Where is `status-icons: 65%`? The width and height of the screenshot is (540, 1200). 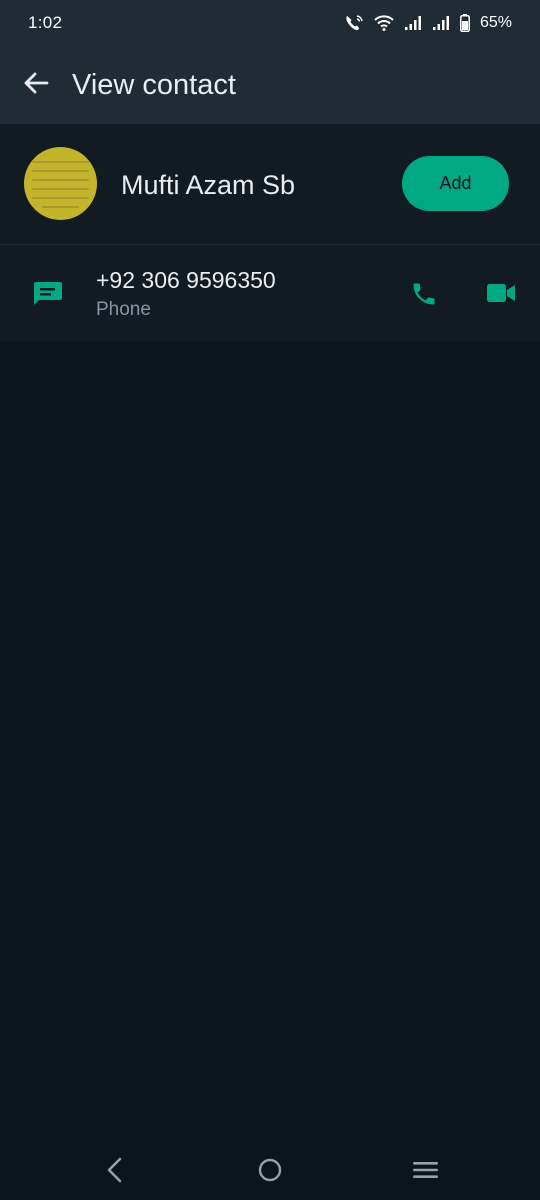
status-icons: 65% is located at coordinates (428, 23).